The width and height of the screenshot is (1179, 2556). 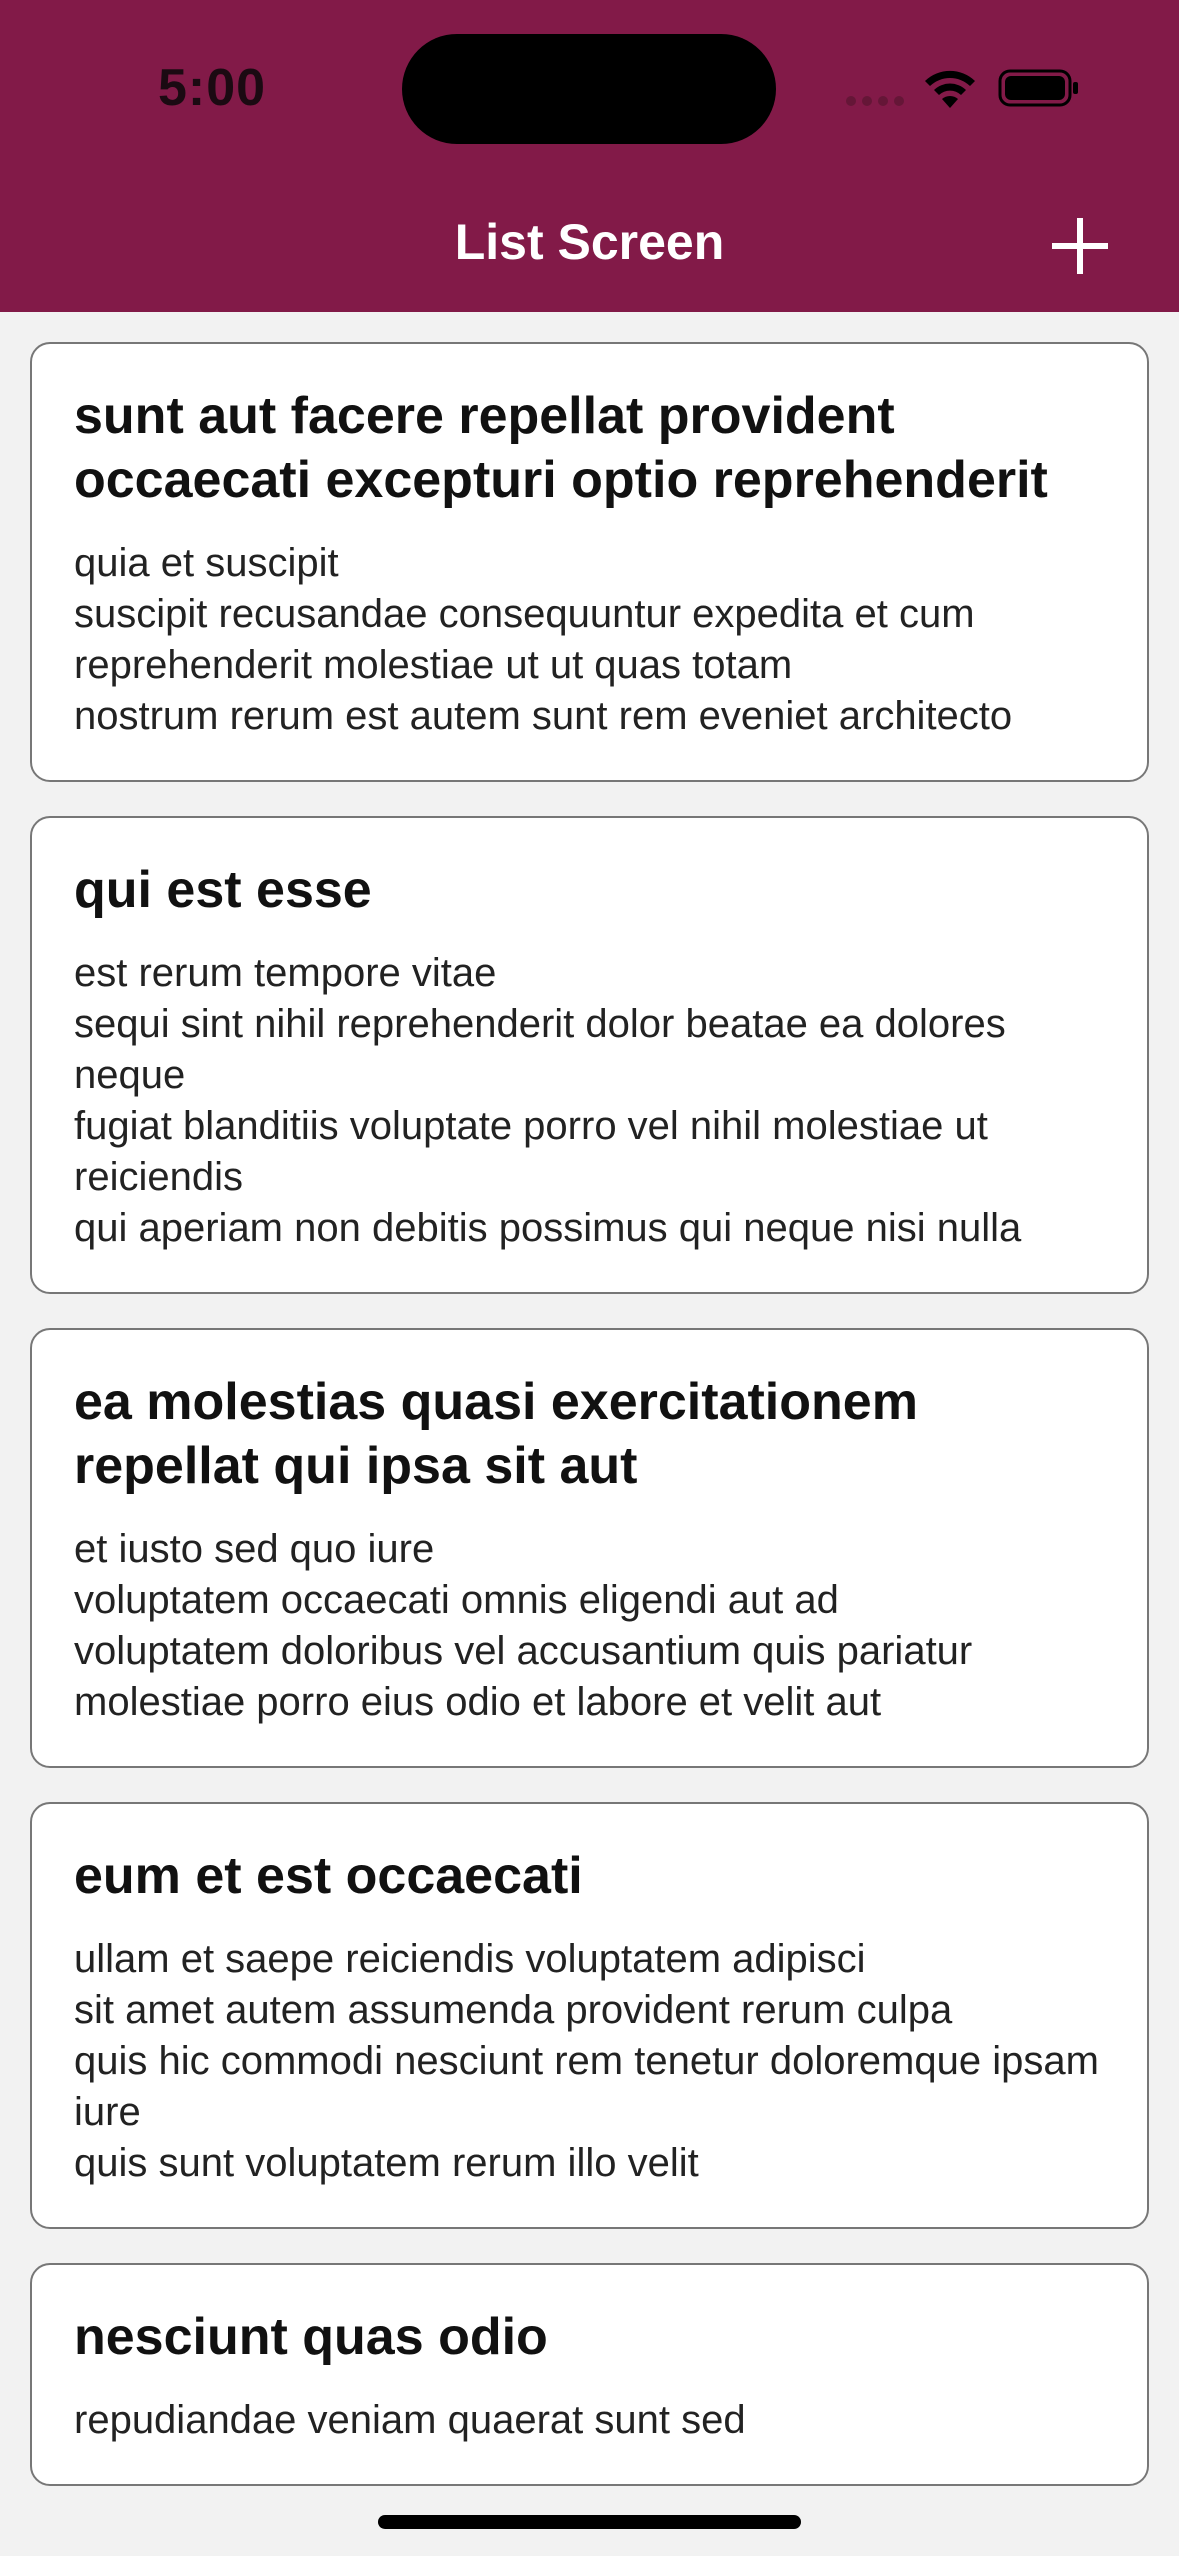 What do you see at coordinates (212, 88) in the screenshot?
I see `status-time: 5:00` at bounding box center [212, 88].